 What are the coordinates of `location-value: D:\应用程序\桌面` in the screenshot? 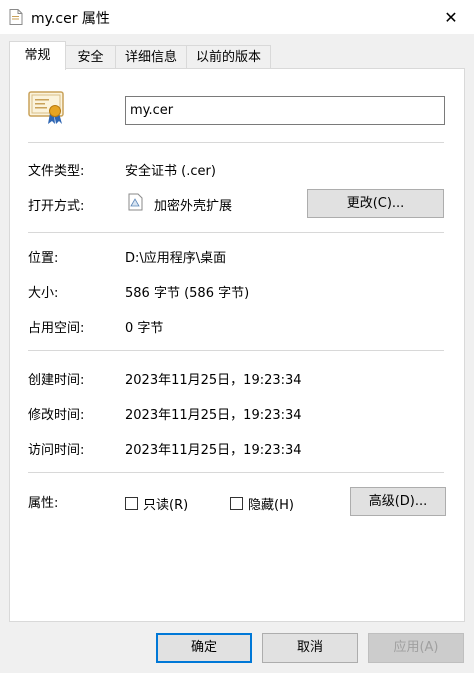 It's located at (176, 258).